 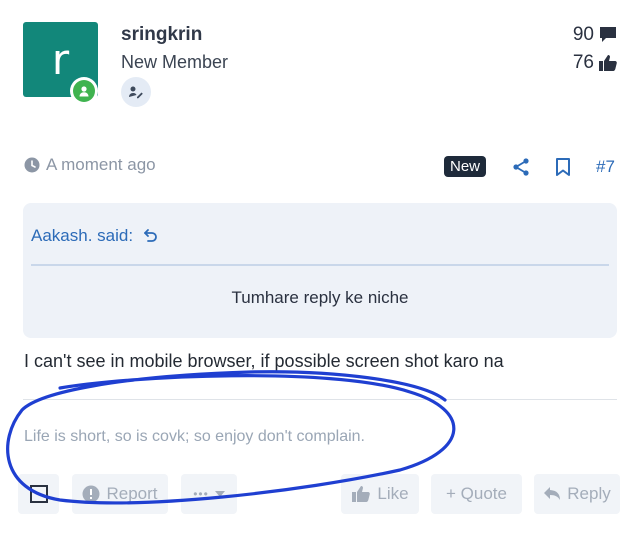 What do you see at coordinates (320, 297) in the screenshot?
I see `quote-text: Tumhare reply ke niche` at bounding box center [320, 297].